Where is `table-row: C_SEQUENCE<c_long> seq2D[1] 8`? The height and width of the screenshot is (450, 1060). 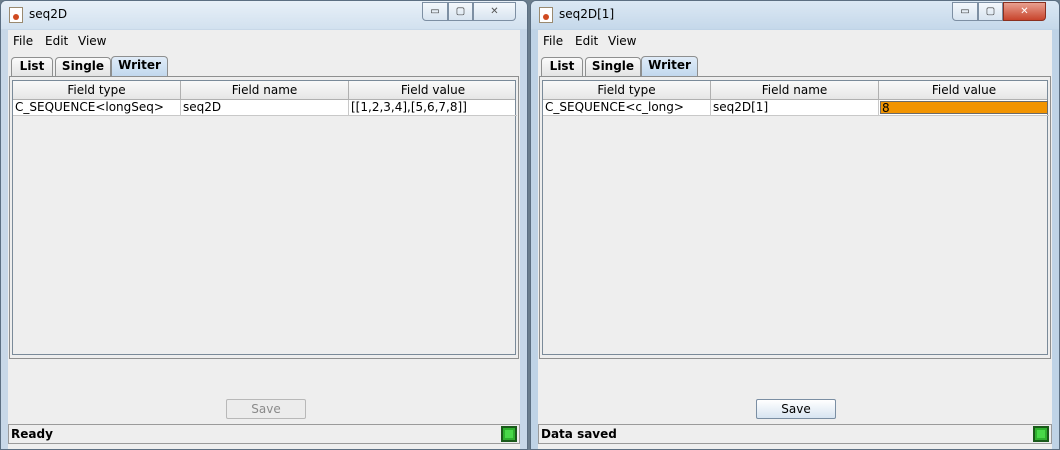 table-row: C_SEQUENCE<c_long> seq2D[1] 8 is located at coordinates (796, 108).